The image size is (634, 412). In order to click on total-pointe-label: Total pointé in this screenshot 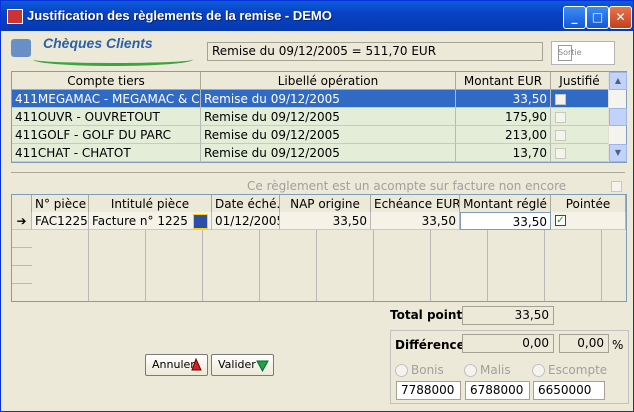, I will do `click(430, 315)`.